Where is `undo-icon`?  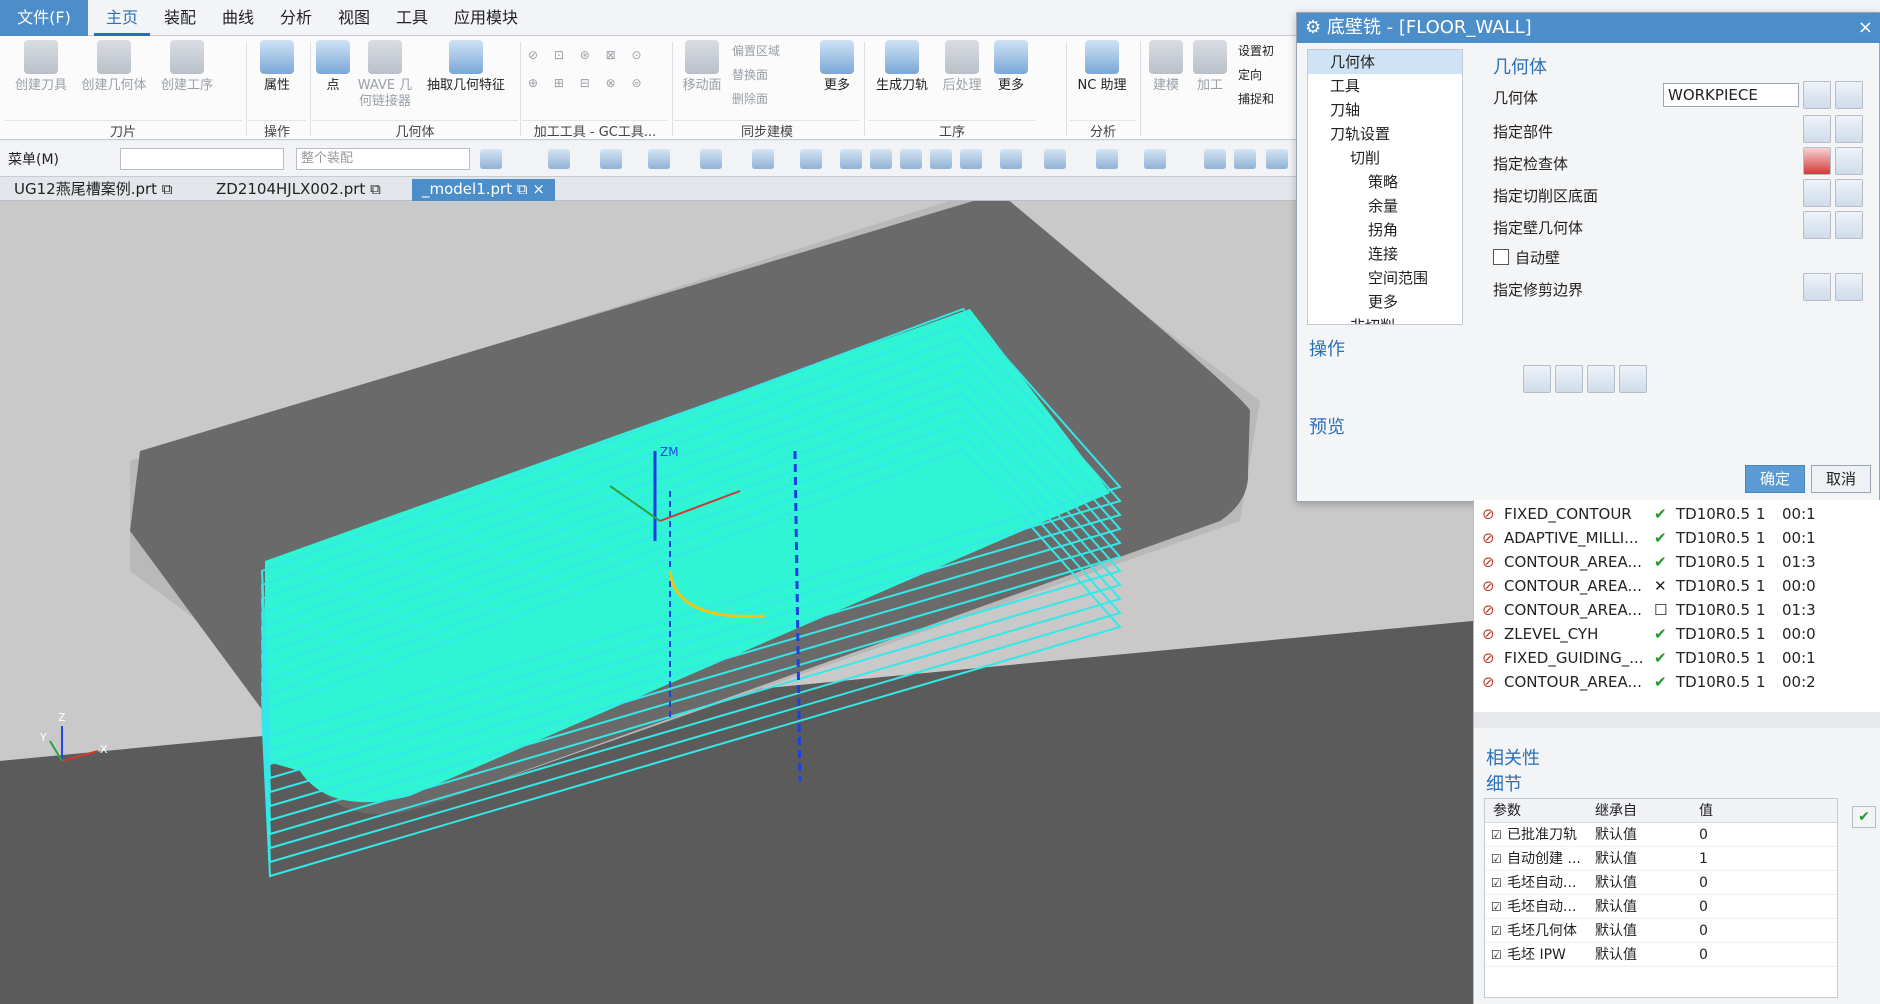 undo-icon is located at coordinates (763, 159).